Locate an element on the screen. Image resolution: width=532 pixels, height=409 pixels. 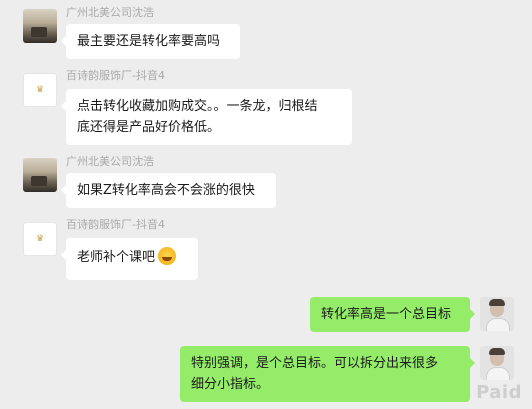
message-text: 最主要还是转化率要高吗 is located at coordinates (149, 41).